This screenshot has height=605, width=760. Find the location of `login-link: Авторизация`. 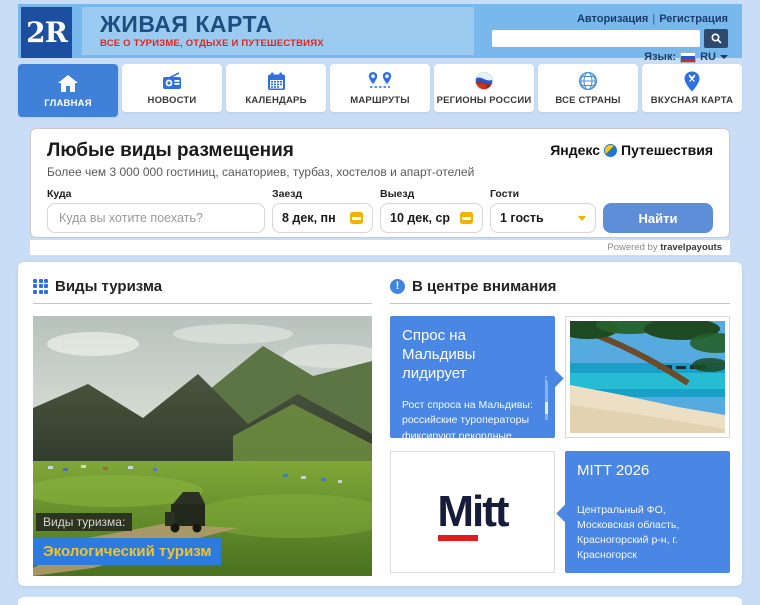

login-link: Авторизация is located at coordinates (612, 19).